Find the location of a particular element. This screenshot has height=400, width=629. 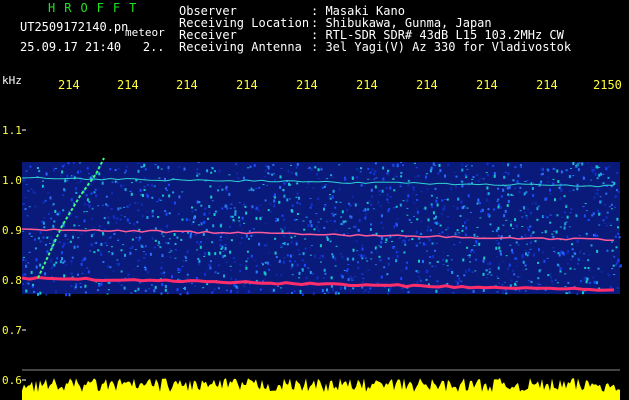

app-title: HROFFT is located at coordinates (97, 8).